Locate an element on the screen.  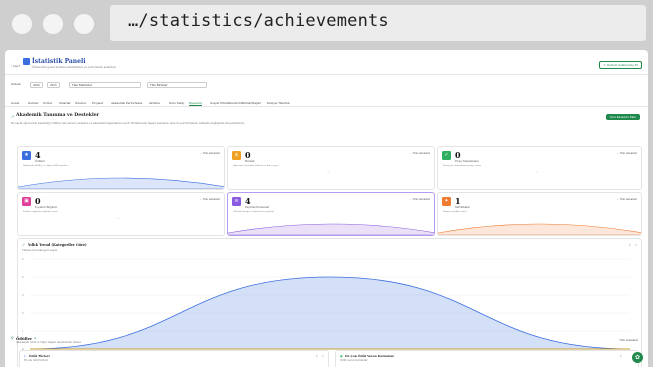
window-close-dot is located at coordinates (22, 24).